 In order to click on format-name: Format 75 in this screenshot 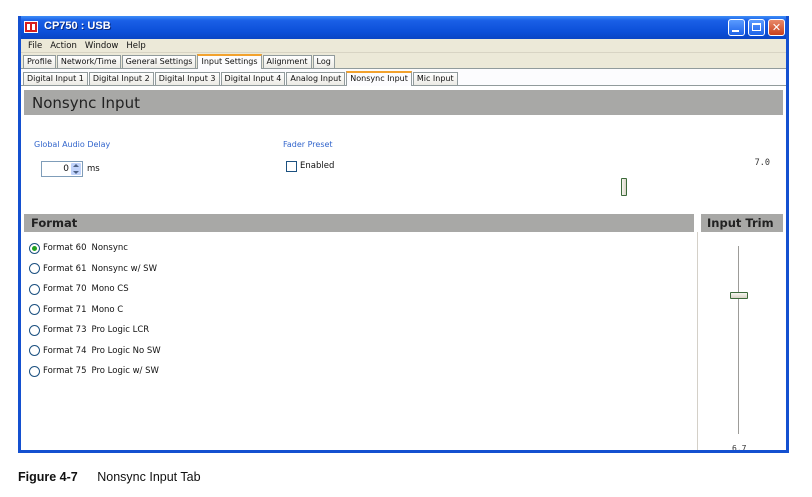, I will do `click(65, 371)`.